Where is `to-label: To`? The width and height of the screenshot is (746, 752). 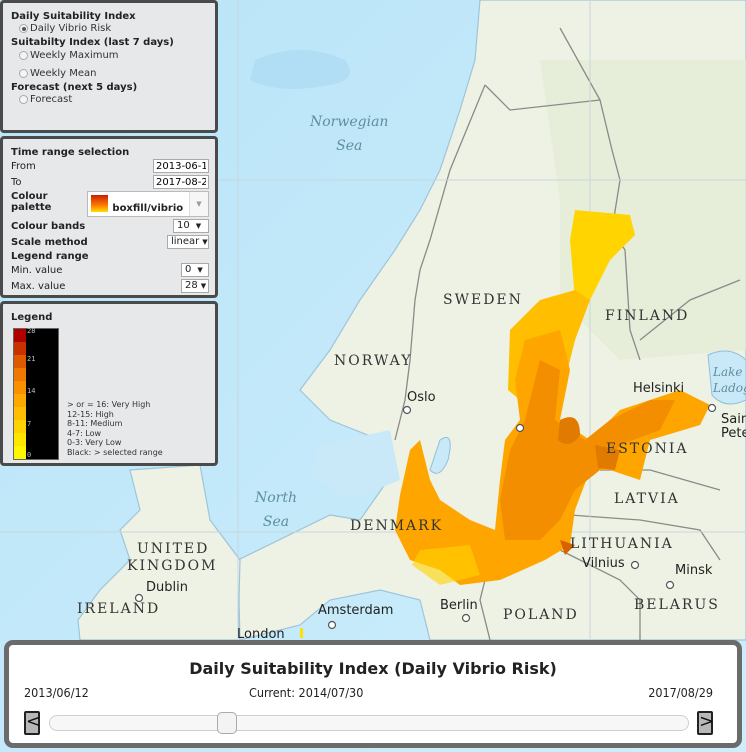
to-label: To is located at coordinates (16, 182).